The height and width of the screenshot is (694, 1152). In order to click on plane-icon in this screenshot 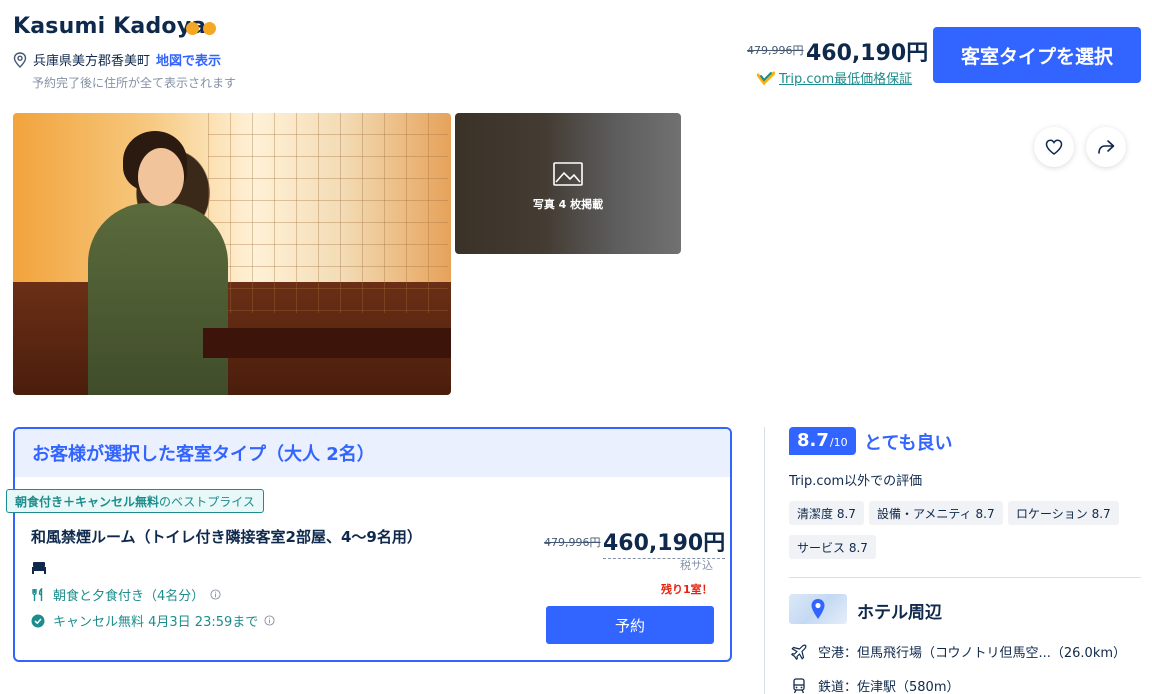, I will do `click(799, 652)`.